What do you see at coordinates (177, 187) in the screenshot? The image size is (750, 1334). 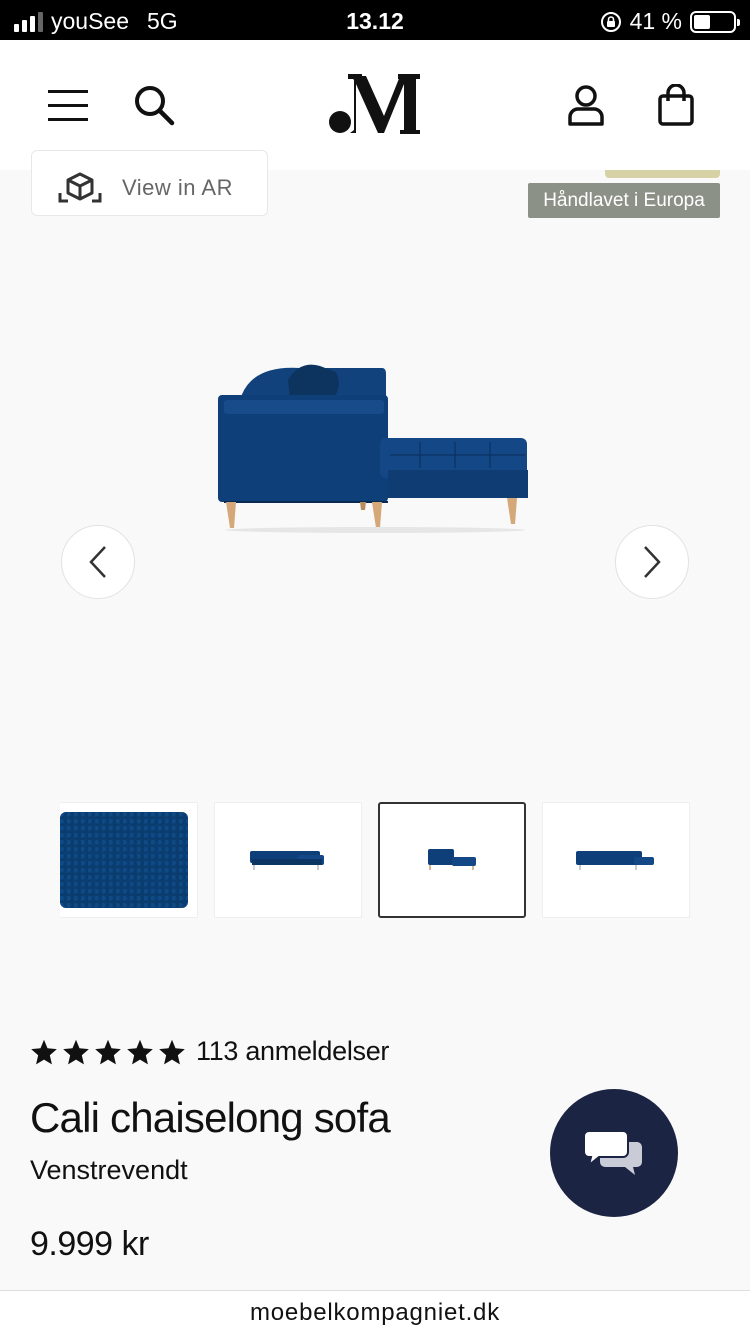 I see `ar-button-label: View in AR` at bounding box center [177, 187].